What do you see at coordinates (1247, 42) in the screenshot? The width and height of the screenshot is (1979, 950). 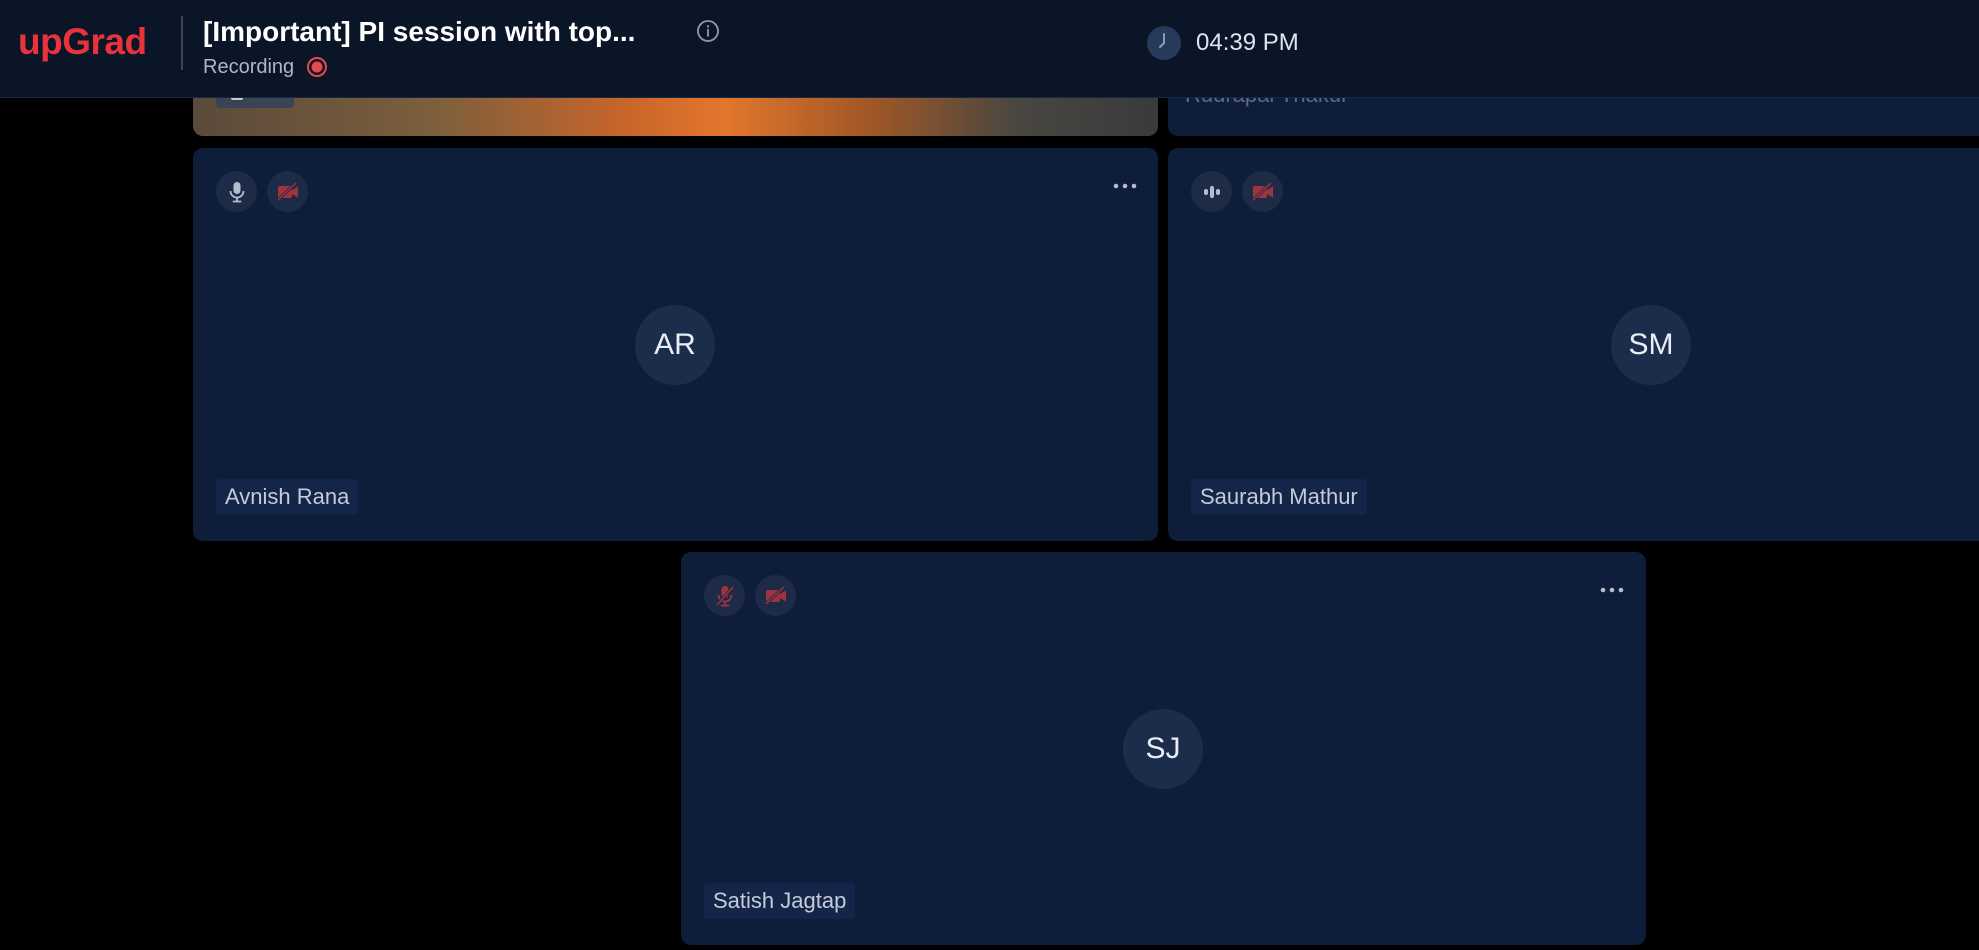 I see `current-time: 04:39 PM` at bounding box center [1247, 42].